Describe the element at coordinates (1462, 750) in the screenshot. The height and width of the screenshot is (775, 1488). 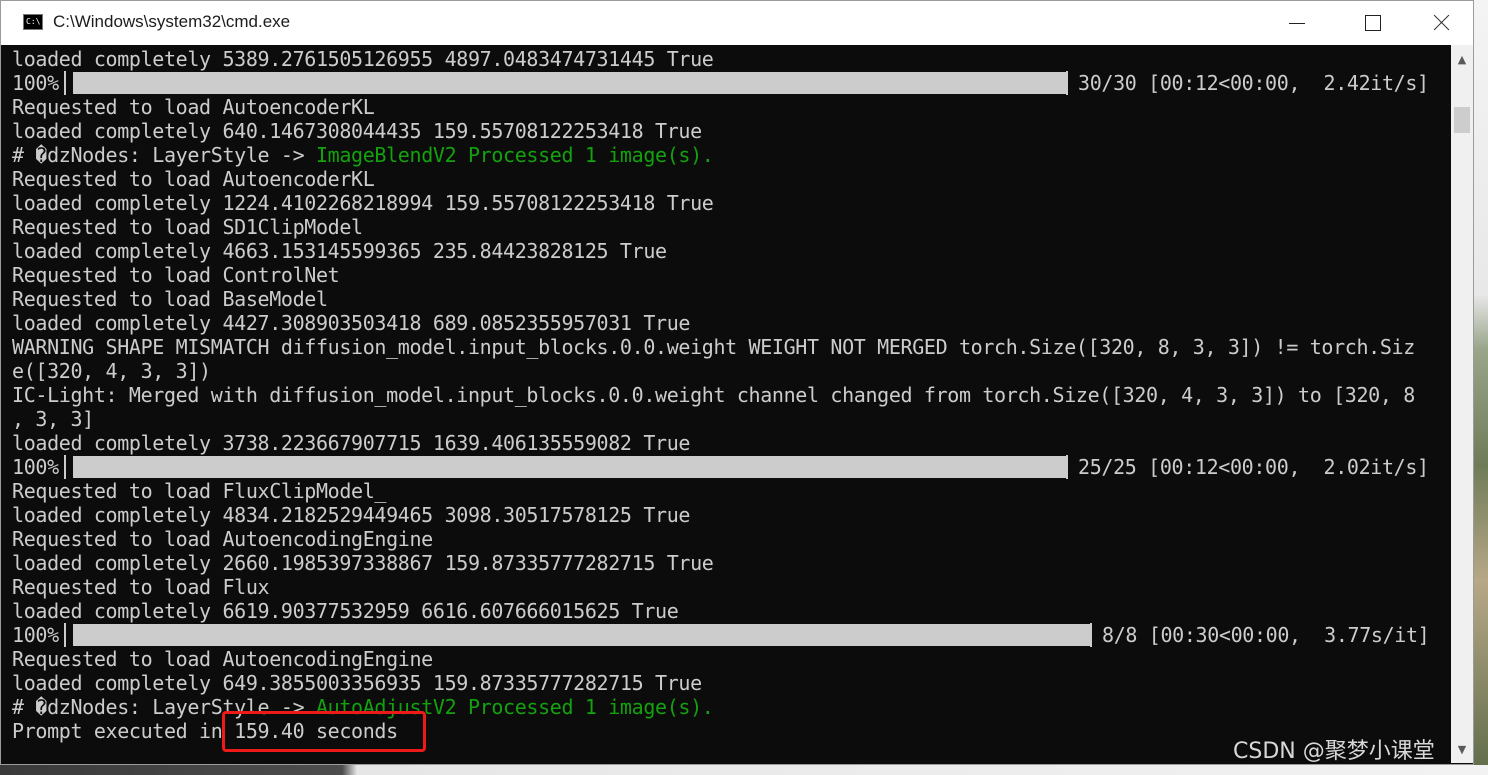
I see `scroll-down-icon: ▼` at that location.